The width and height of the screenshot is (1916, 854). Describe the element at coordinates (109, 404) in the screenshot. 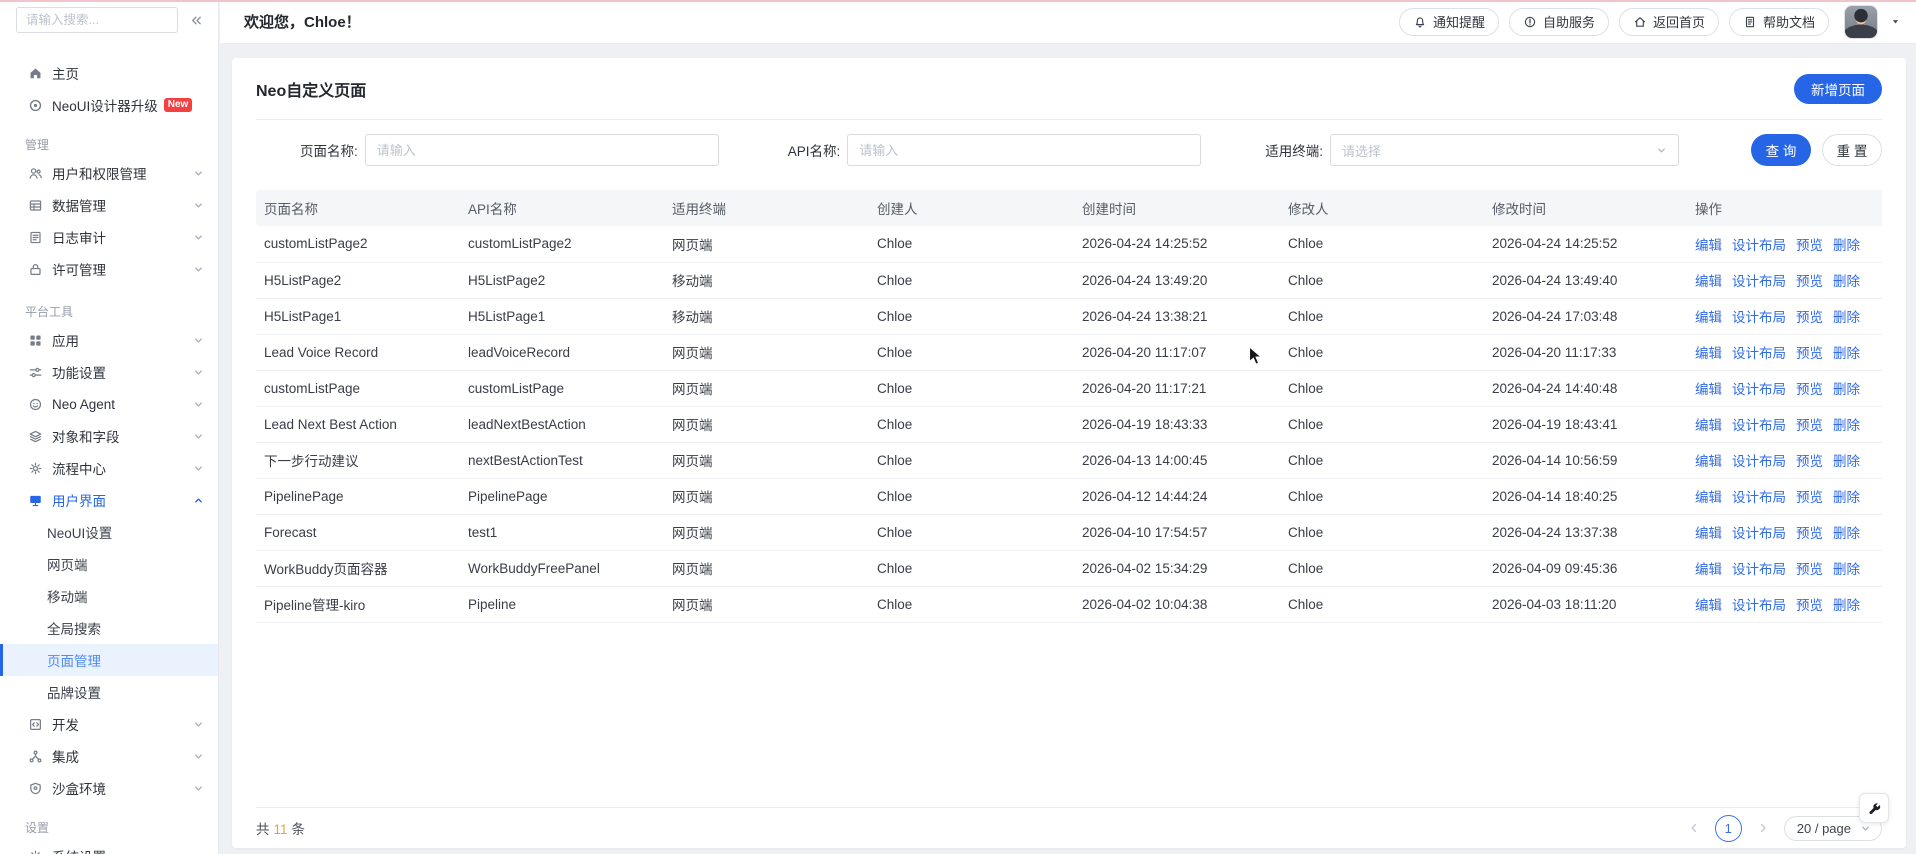

I see `sidebar-item-neo-agent: Neo Agent` at that location.